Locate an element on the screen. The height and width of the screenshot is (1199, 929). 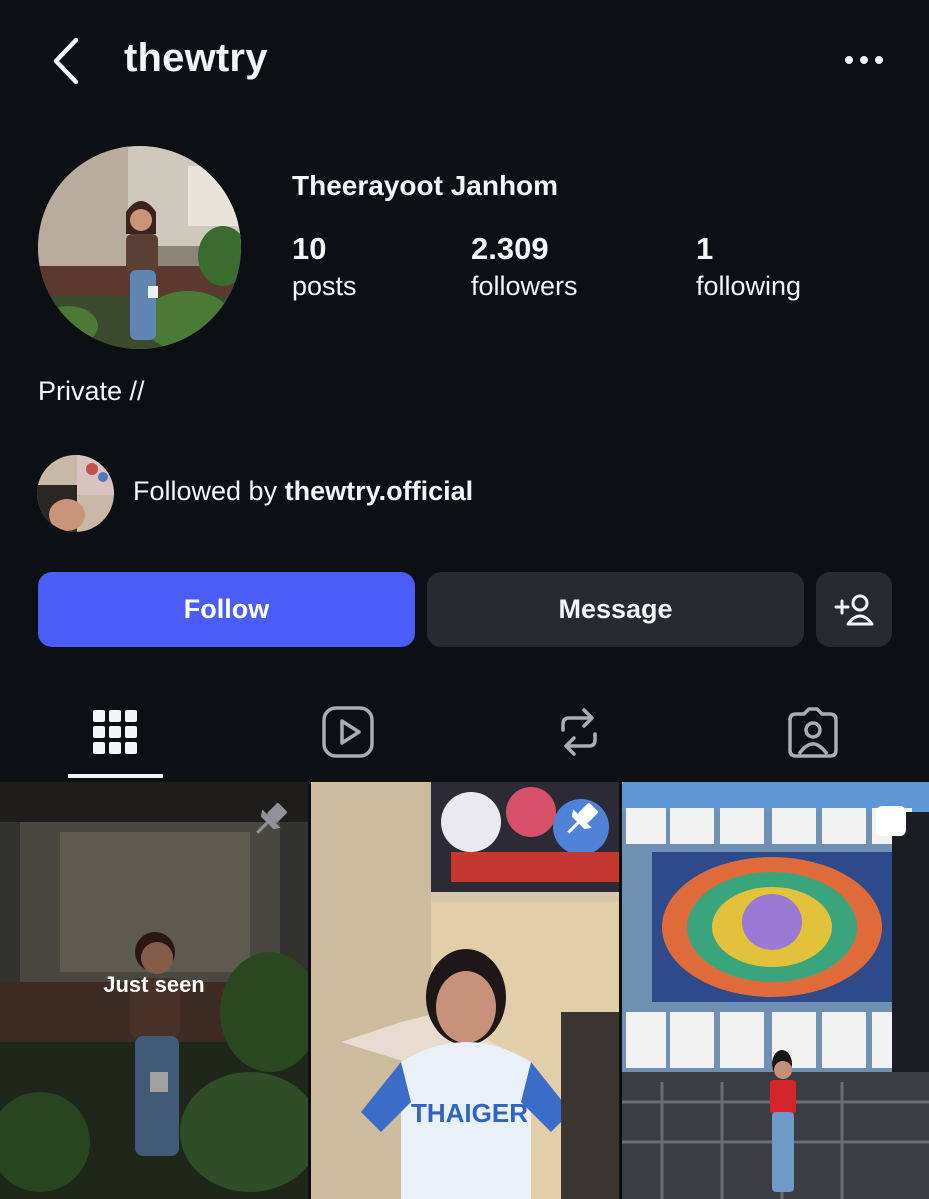
tab-tagged is located at coordinates (813, 732).